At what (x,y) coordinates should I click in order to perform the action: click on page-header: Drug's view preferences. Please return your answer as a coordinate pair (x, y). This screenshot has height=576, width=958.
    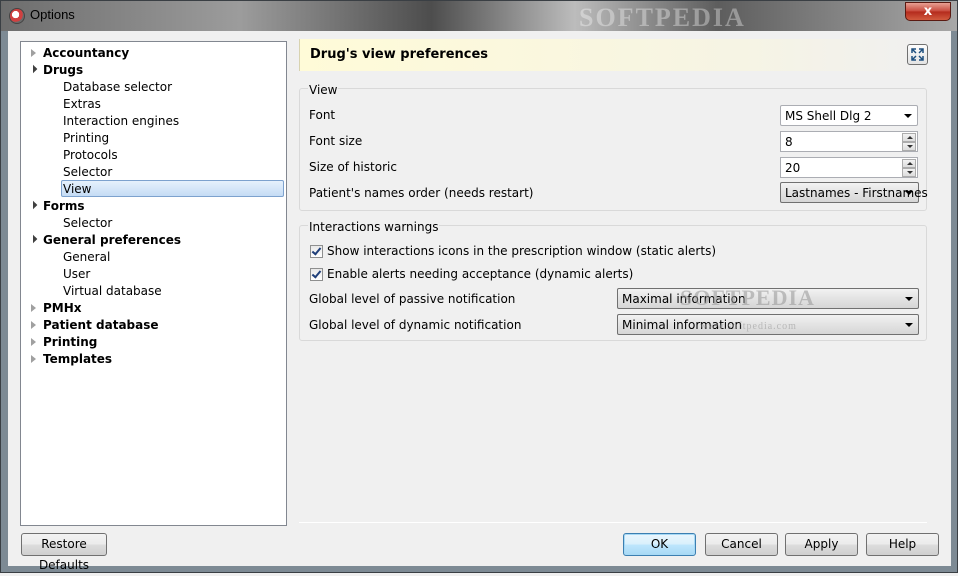
    Looking at the image, I should click on (614, 55).